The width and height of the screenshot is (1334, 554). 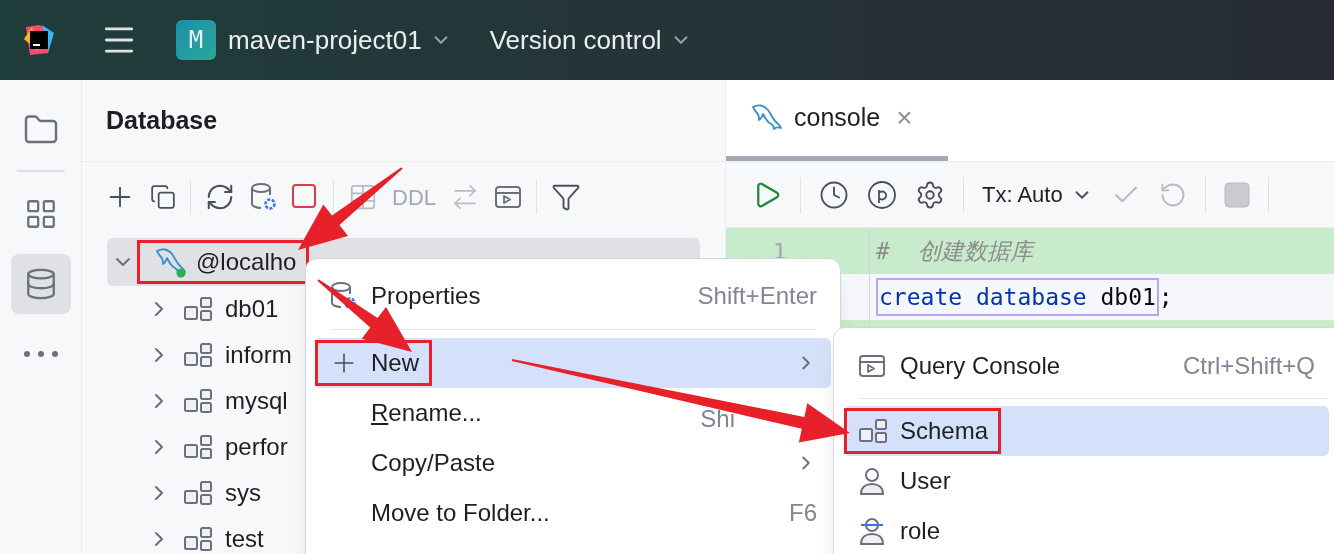 I want to click on code-punctuation: ;, so click(x=1165, y=297).